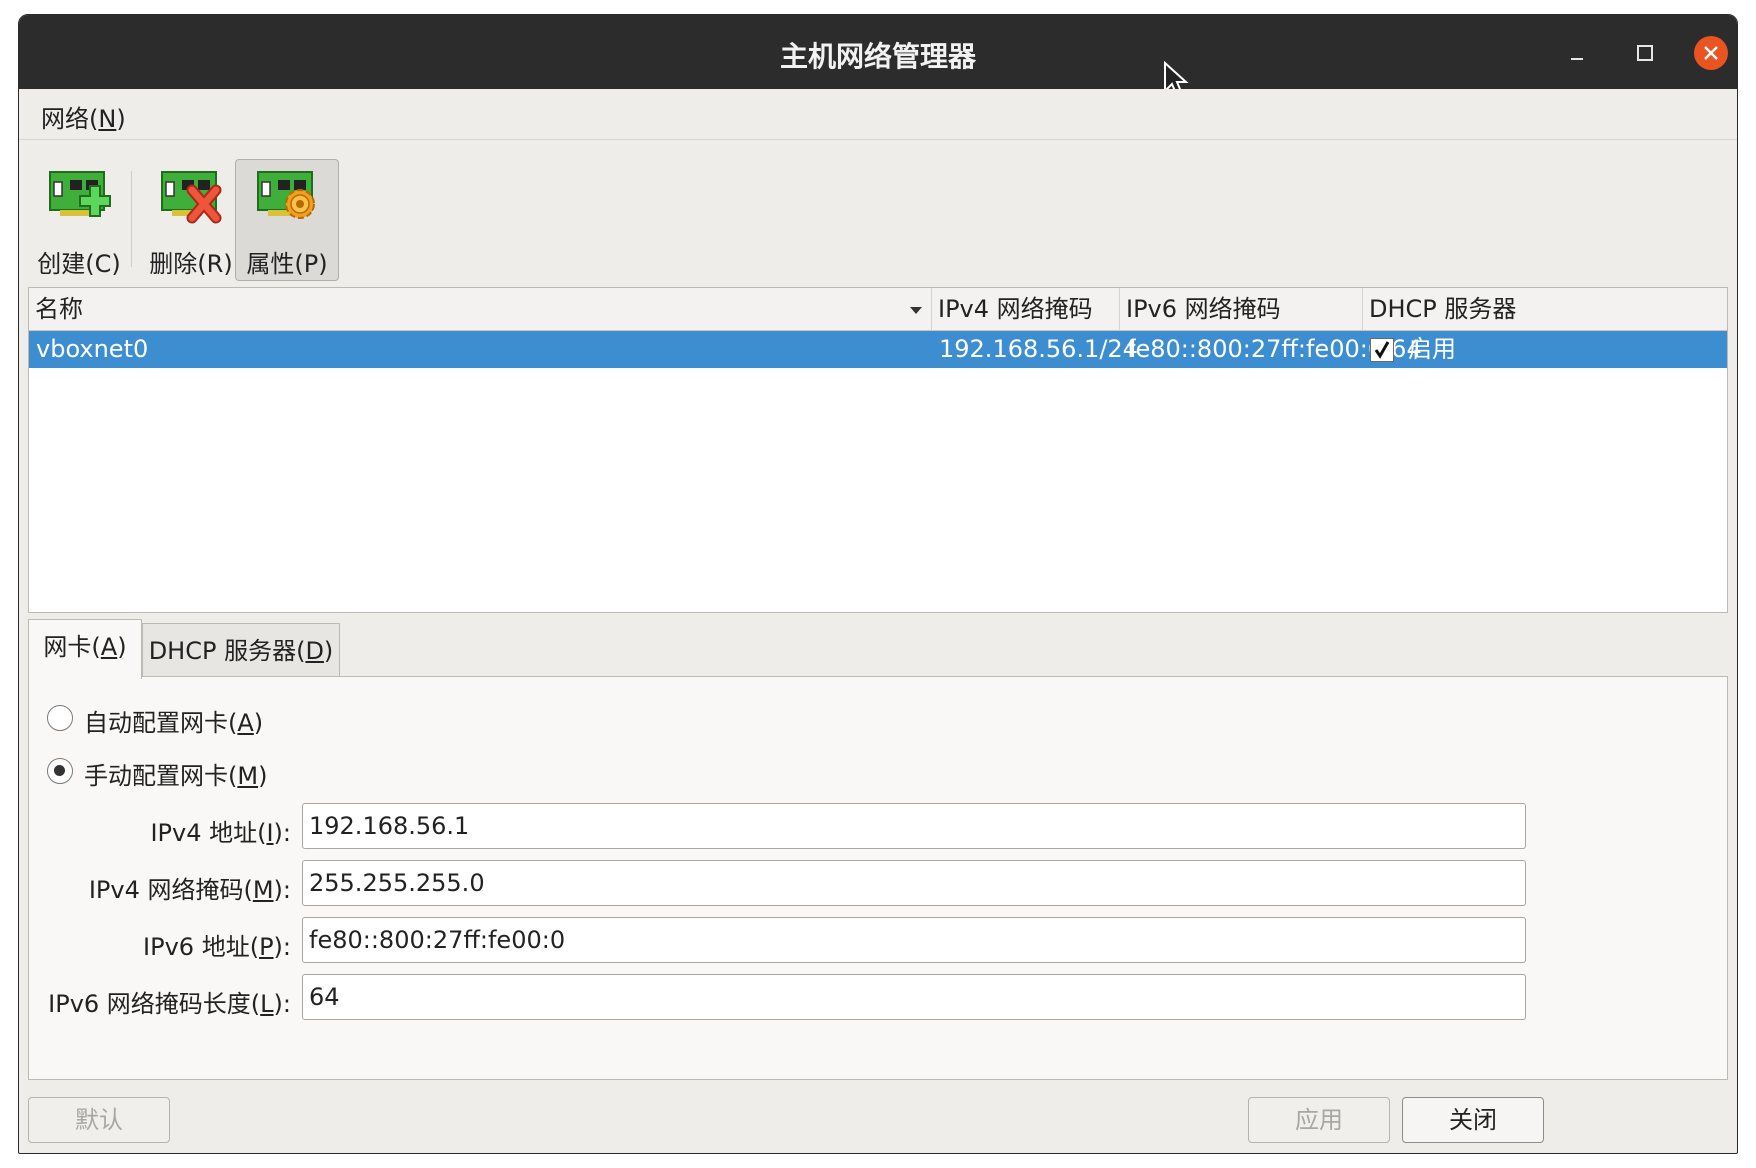 Image resolution: width=1756 pixels, height=1168 pixels. What do you see at coordinates (99, 1120) in the screenshot?
I see `reset-button: 默认` at bounding box center [99, 1120].